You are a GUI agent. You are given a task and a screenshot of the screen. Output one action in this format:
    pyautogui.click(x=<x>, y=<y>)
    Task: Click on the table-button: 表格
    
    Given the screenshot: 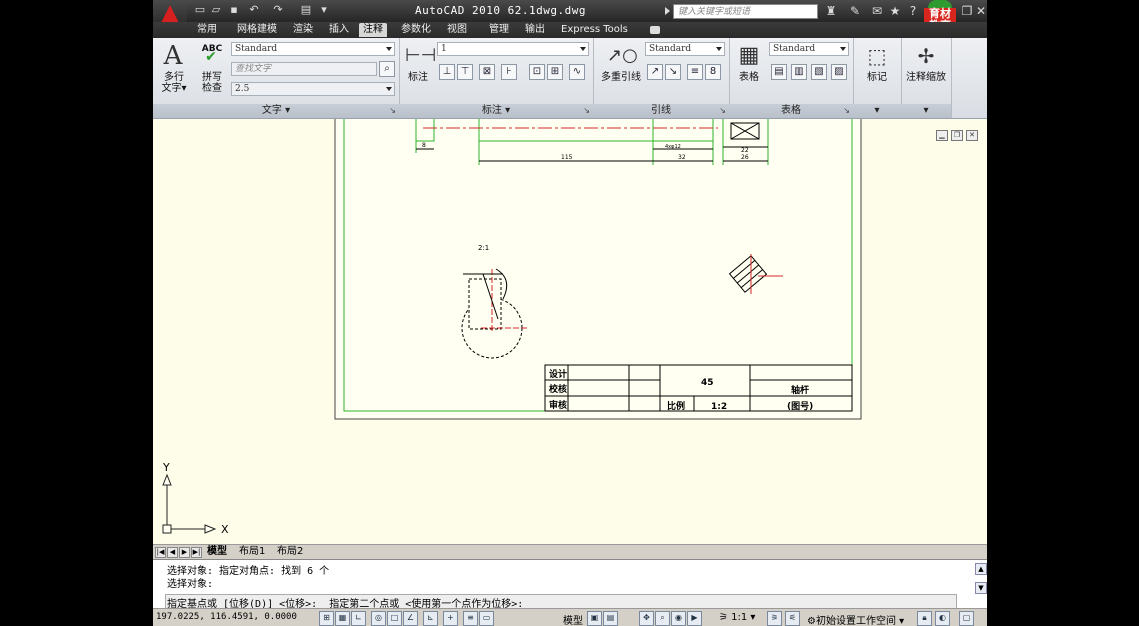 What is the action you would take?
    pyautogui.click(x=749, y=77)
    